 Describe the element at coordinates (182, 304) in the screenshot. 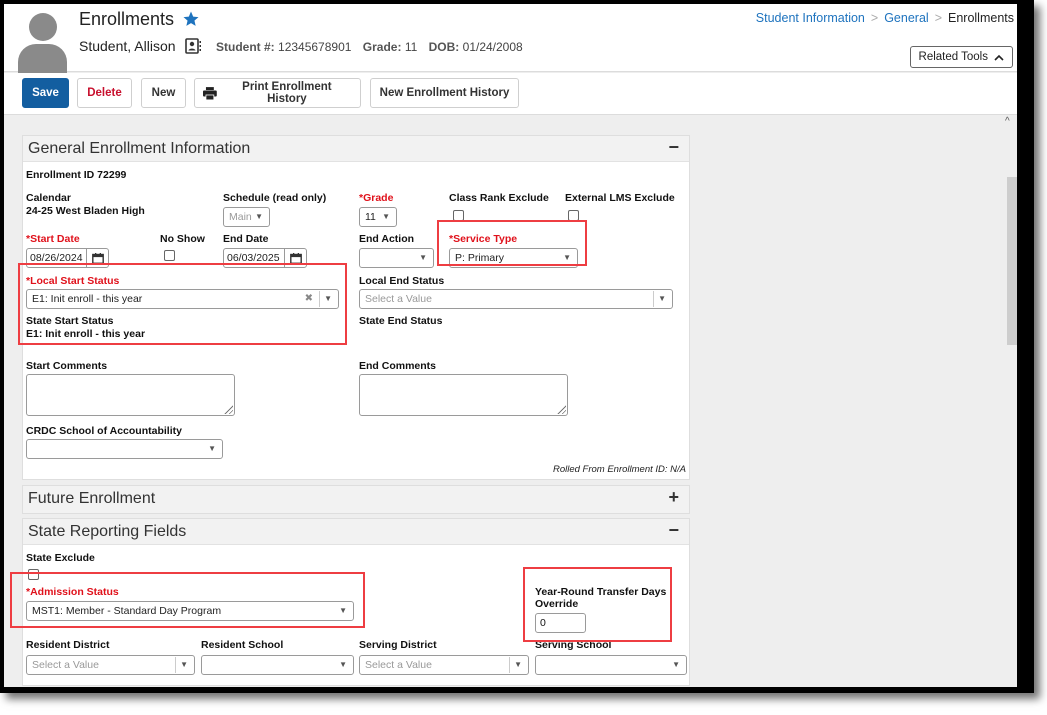

I see `highlight-local-start-status` at that location.